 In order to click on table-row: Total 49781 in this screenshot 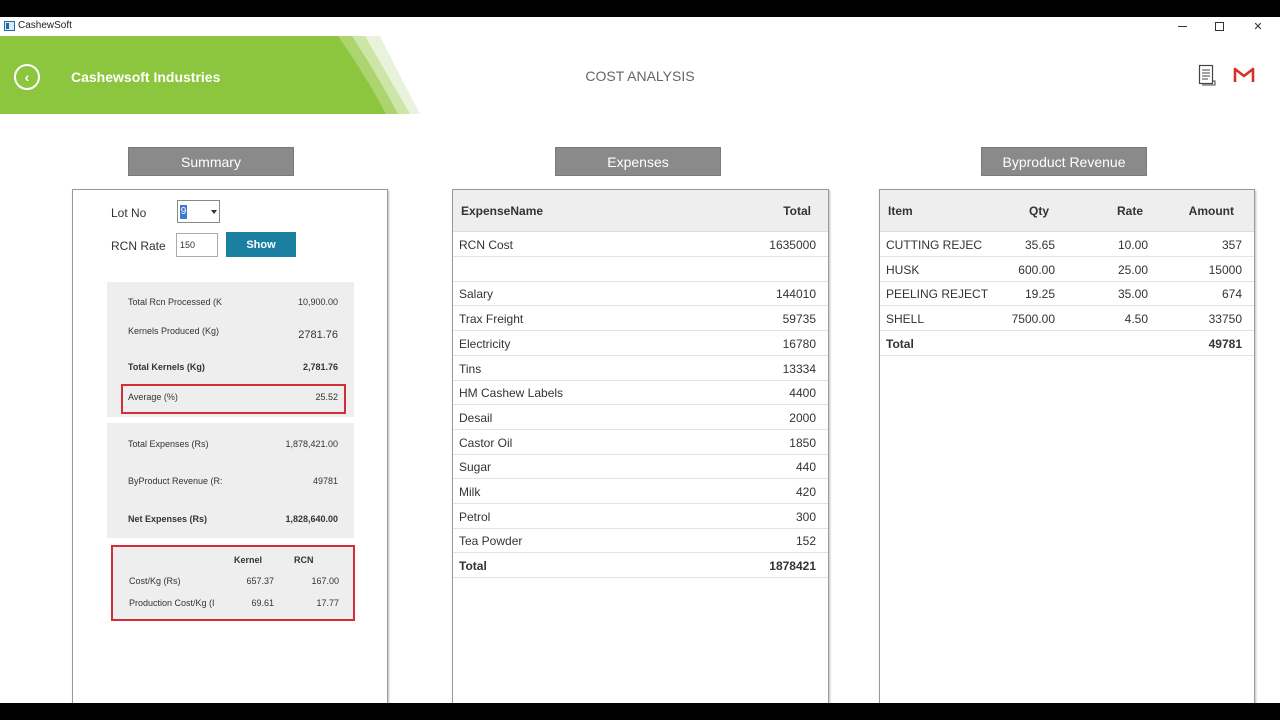, I will do `click(1067, 343)`.